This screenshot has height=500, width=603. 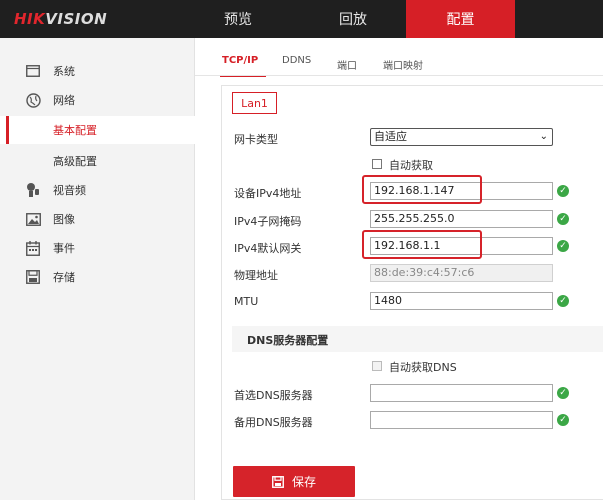 What do you see at coordinates (288, 340) in the screenshot?
I see `dns-section-title: DNS服务器配置` at bounding box center [288, 340].